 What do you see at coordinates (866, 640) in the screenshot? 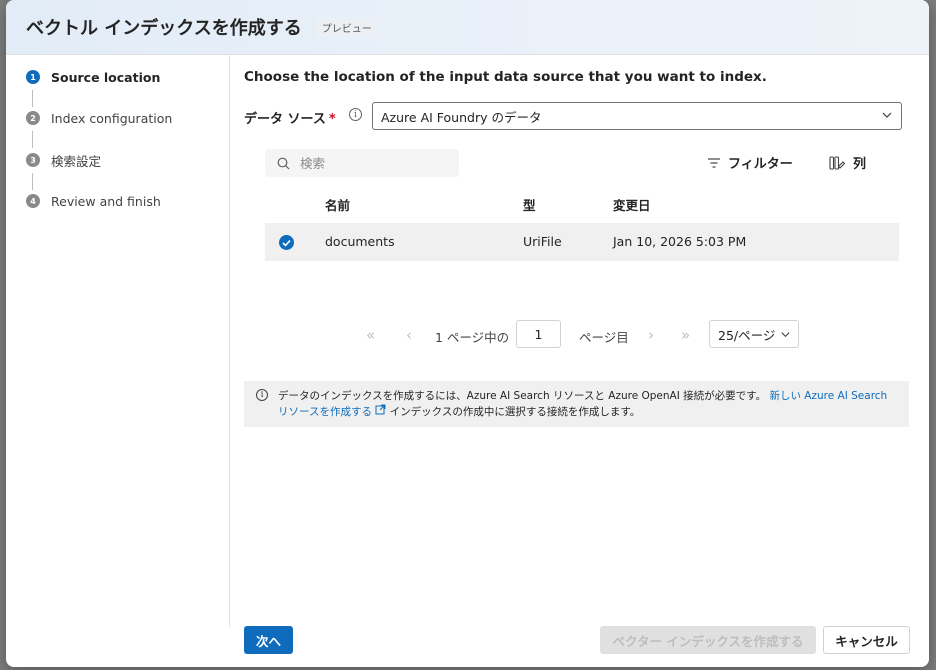
I see `cancel-button: キャンセル` at bounding box center [866, 640].